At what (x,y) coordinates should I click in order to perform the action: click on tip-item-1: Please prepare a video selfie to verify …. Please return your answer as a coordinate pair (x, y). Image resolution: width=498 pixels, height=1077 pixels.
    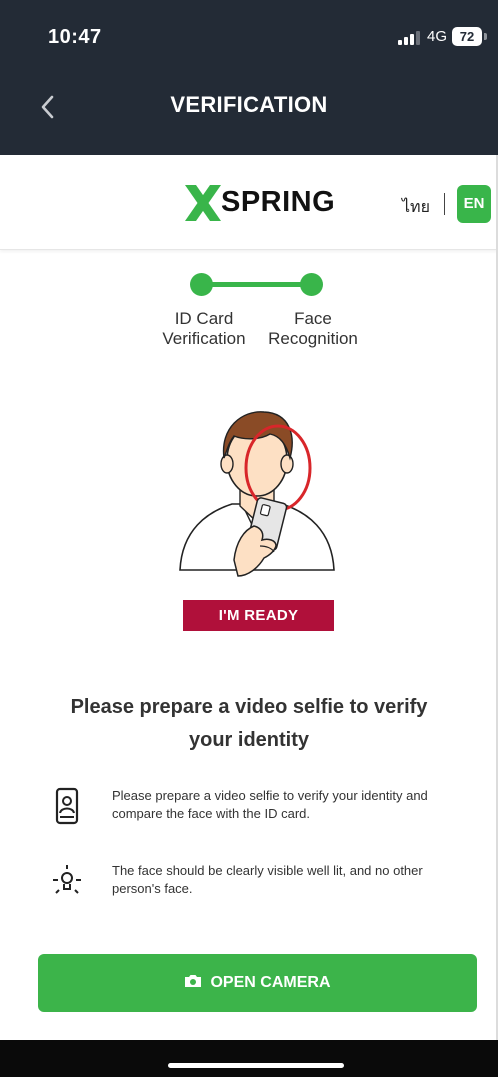
    Looking at the image, I should click on (260, 812).